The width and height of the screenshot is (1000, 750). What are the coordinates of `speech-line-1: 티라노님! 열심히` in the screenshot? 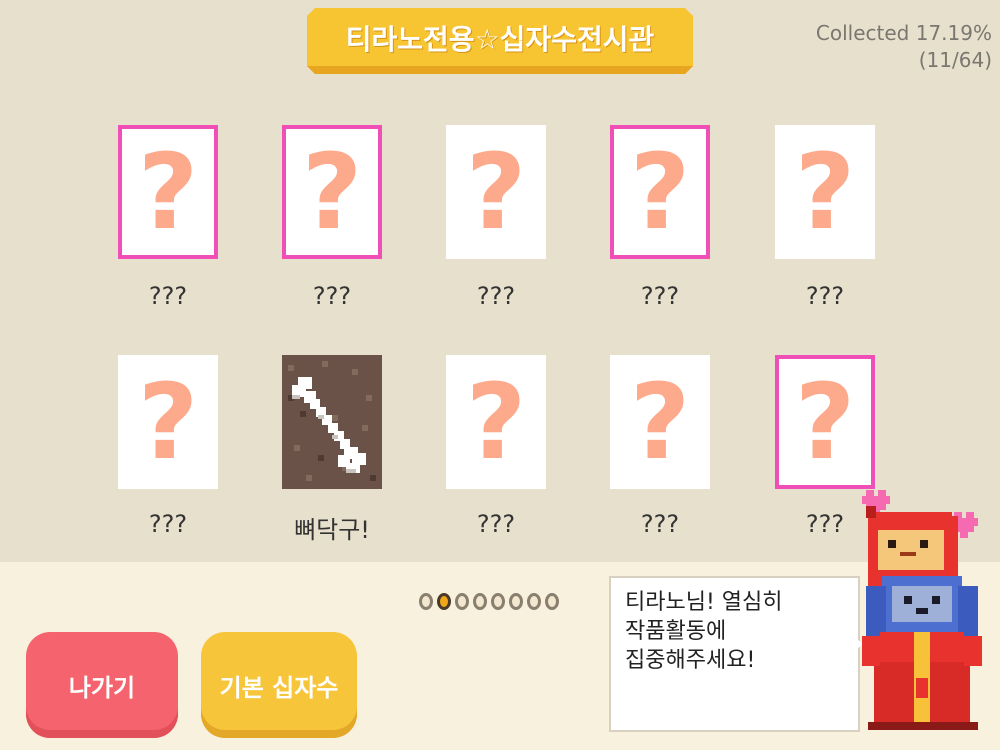 It's located at (704, 602).